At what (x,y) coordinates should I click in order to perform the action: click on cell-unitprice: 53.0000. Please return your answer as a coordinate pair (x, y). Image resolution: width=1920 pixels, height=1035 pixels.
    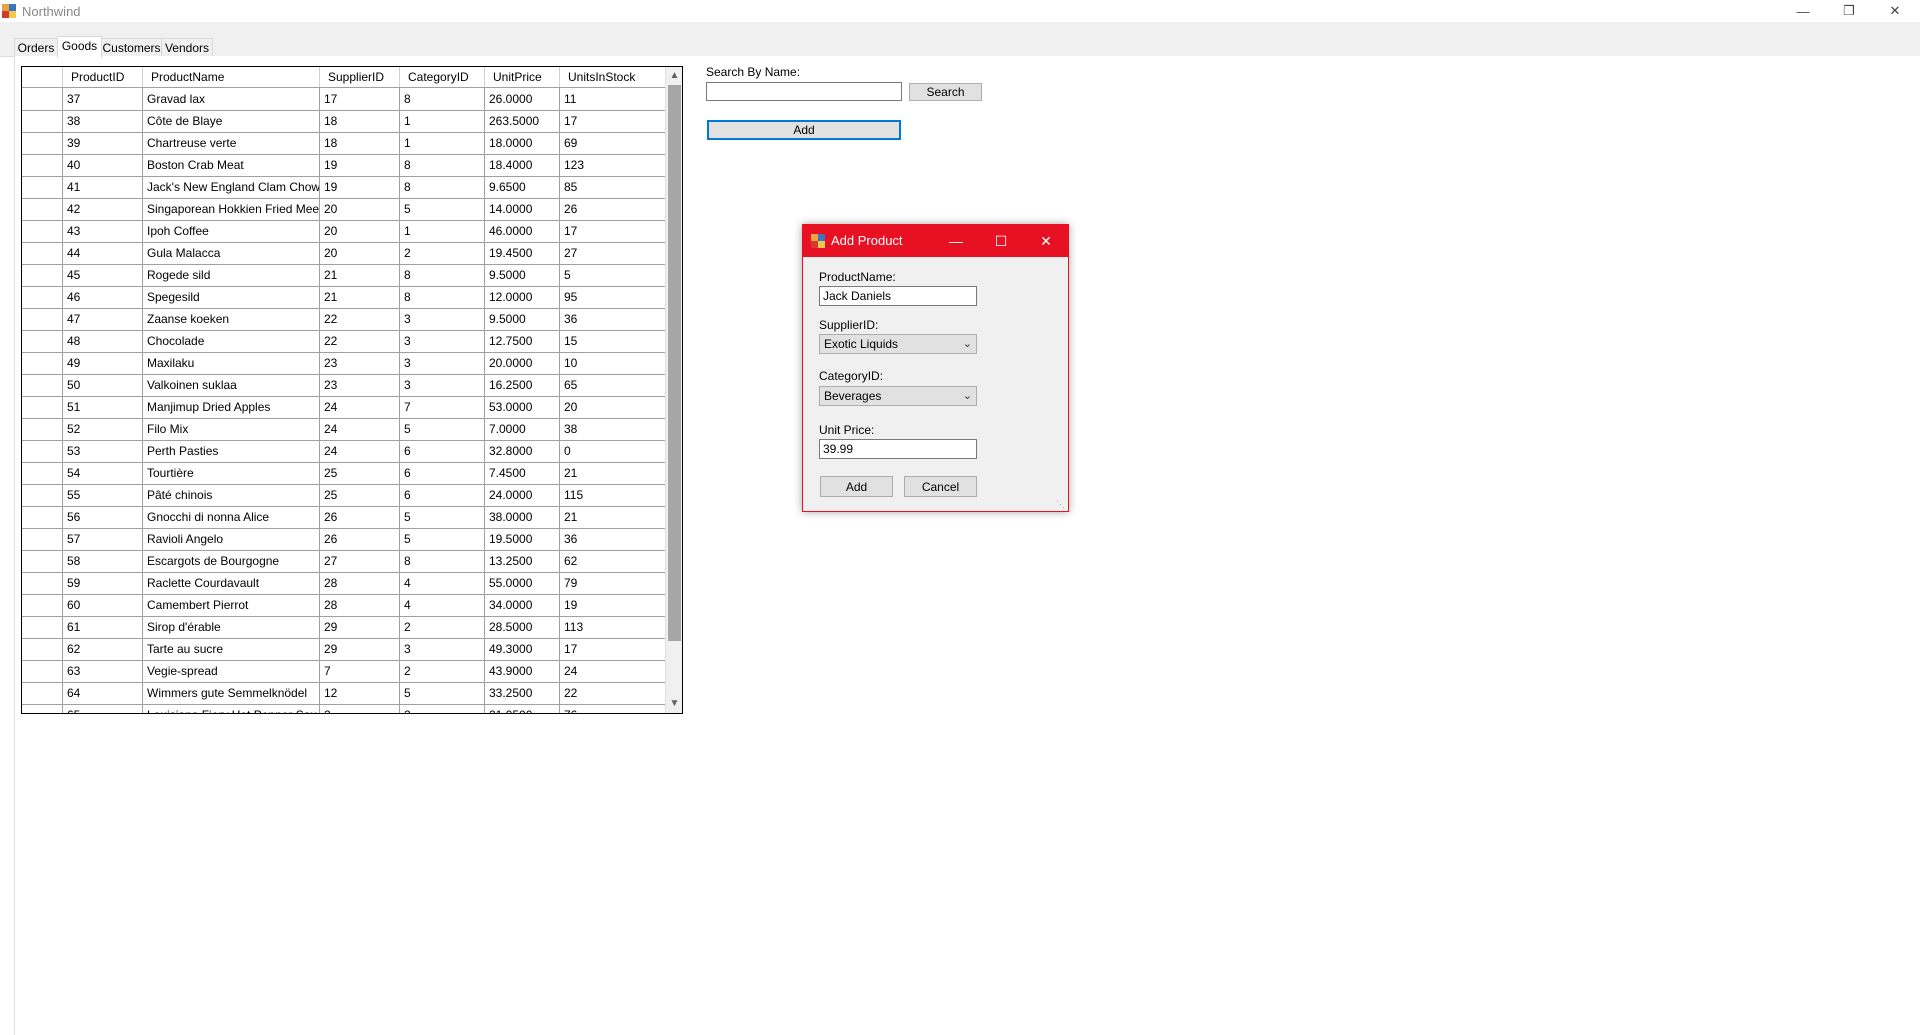
    Looking at the image, I should click on (522, 407).